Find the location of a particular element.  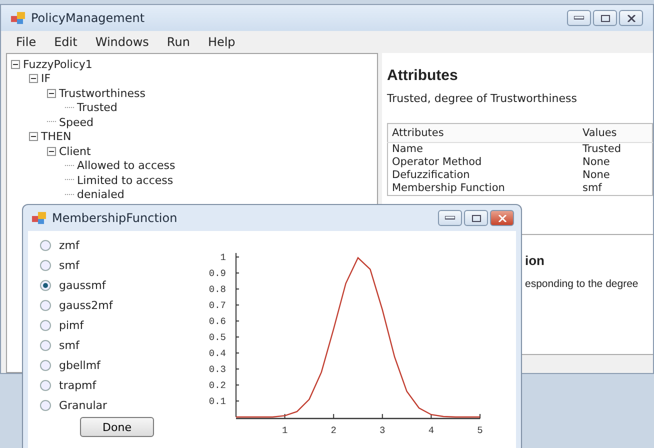

tree-item: IF is located at coordinates (46, 79).